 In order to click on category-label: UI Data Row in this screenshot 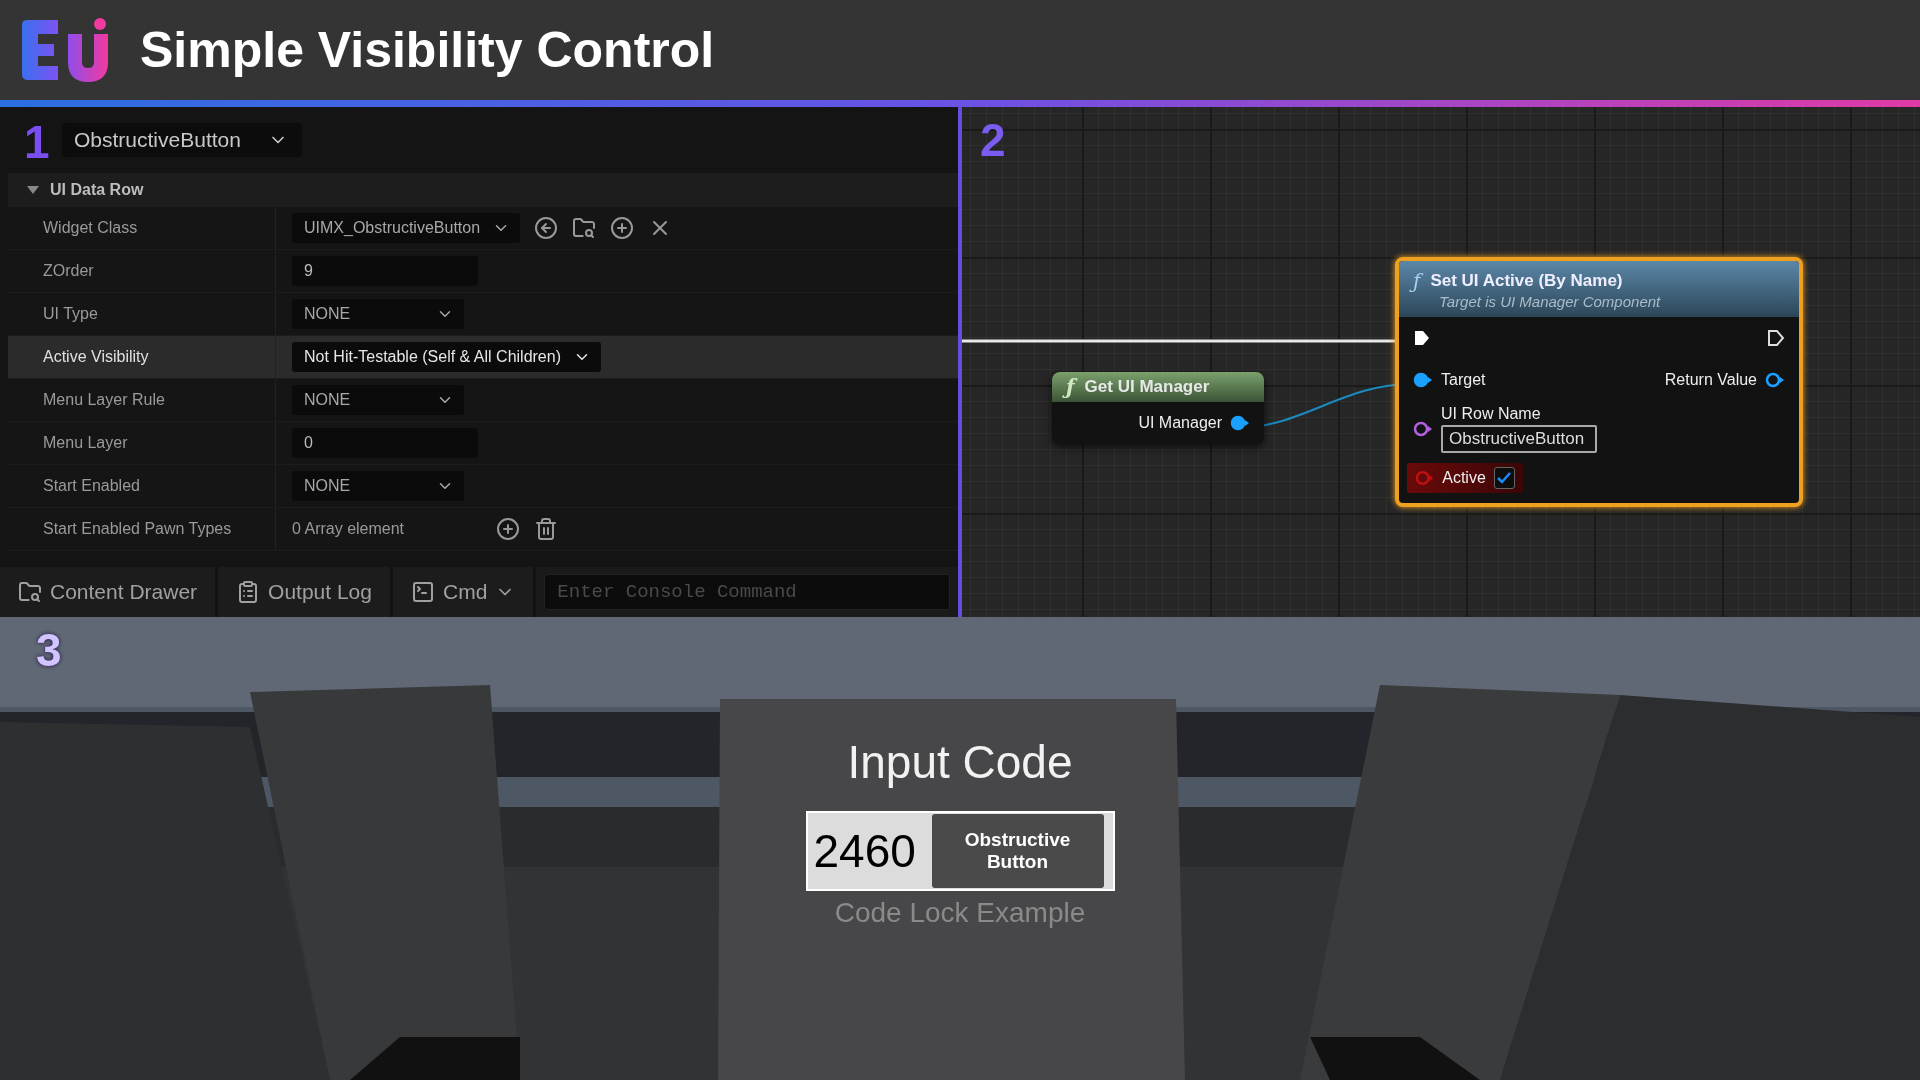, I will do `click(97, 190)`.